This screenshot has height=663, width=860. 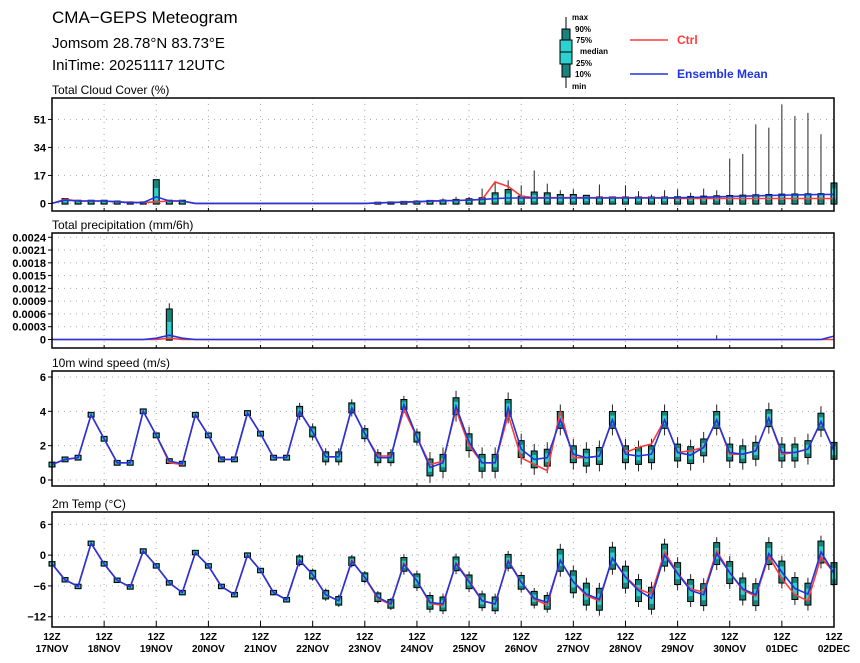 I want to click on legend-label-p25: 25%, so click(x=584, y=63).